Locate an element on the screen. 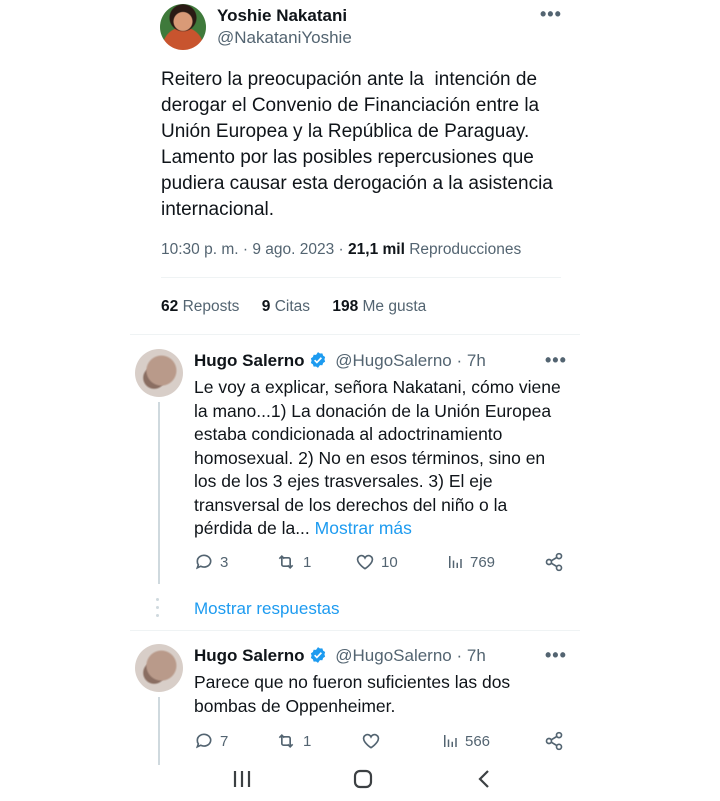 The height and width of the screenshot is (801, 720). reply-button: 7 is located at coordinates (211, 741).